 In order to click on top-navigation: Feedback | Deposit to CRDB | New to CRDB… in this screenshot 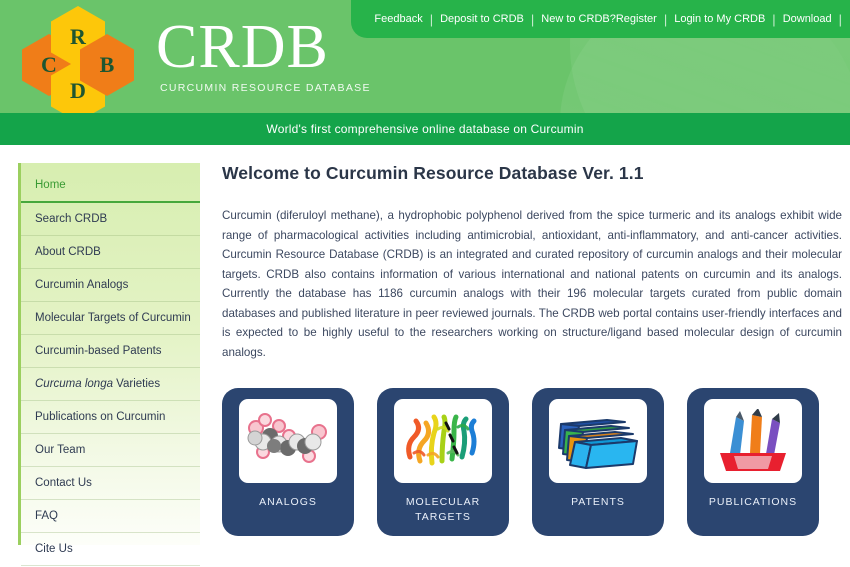, I will do `click(600, 19)`.